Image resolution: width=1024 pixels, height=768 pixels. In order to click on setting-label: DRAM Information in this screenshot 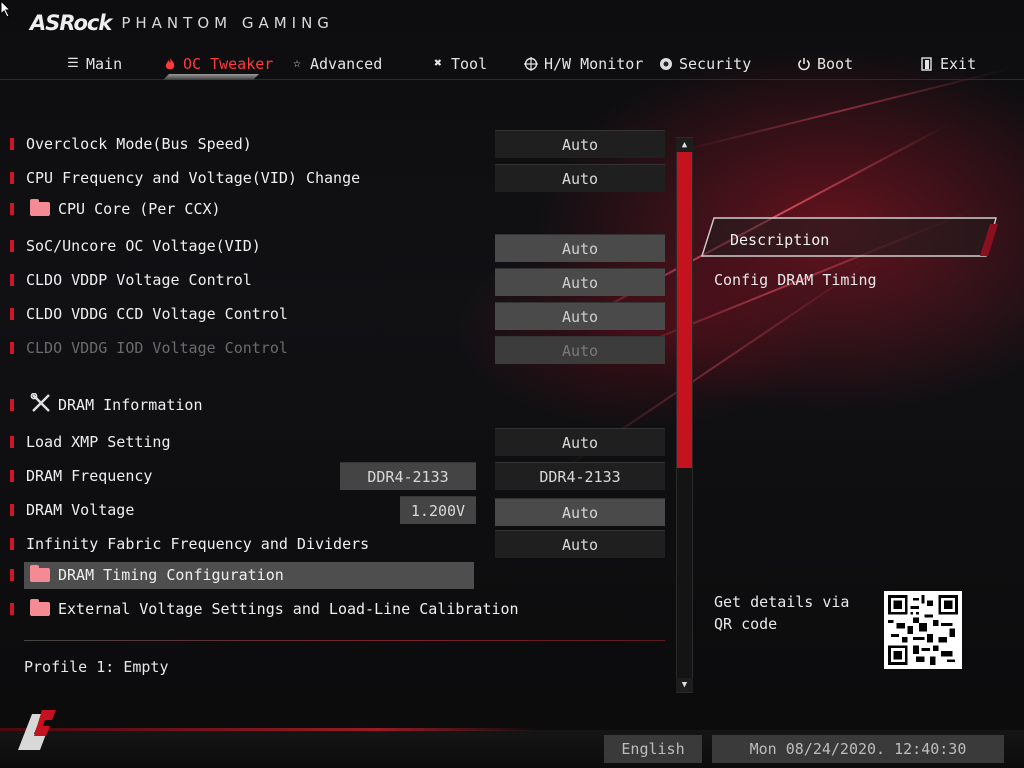, I will do `click(130, 405)`.